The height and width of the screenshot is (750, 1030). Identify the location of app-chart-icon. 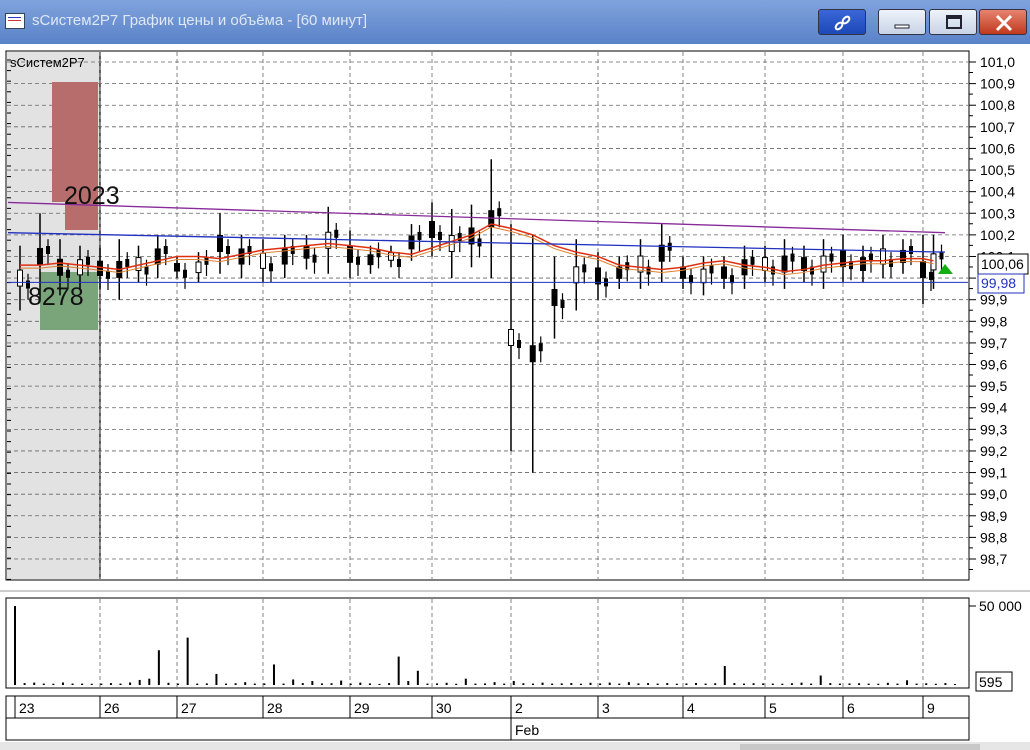
(15, 21).